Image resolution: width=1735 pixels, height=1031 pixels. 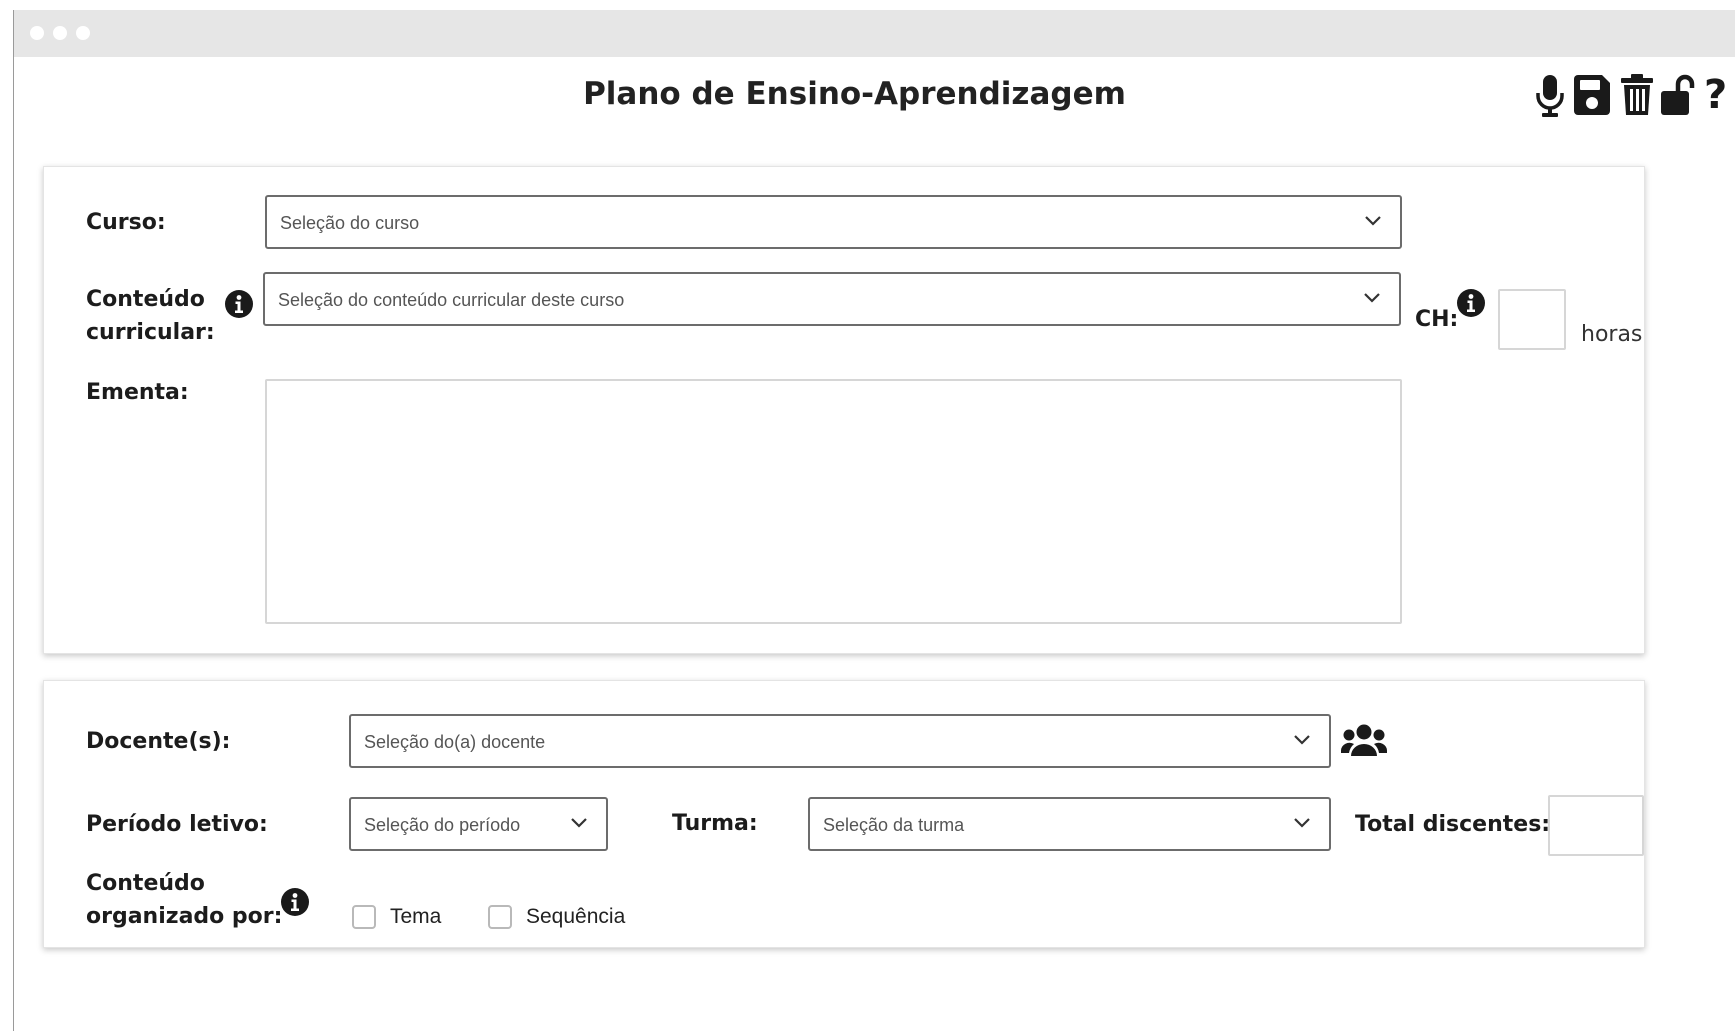 What do you see at coordinates (83, 33) in the screenshot?
I see `window-maximize-dot` at bounding box center [83, 33].